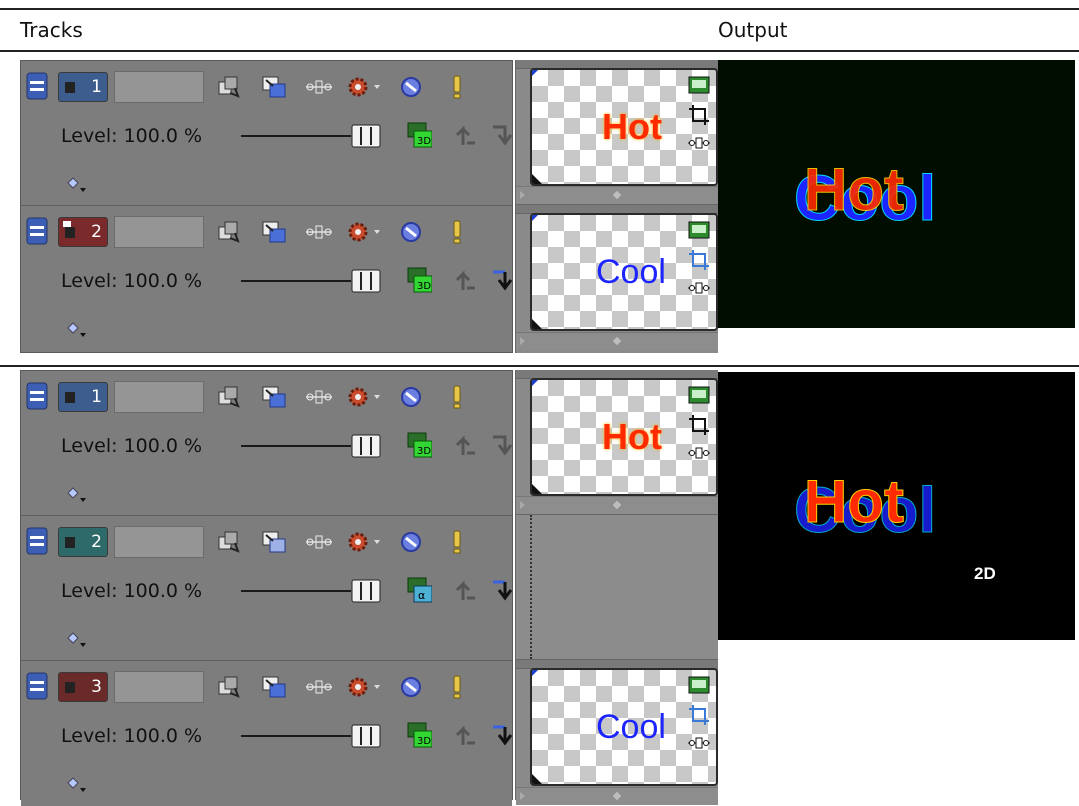 The image size is (1079, 806). Describe the element at coordinates (83, 687) in the screenshot. I see `track-number-badge: 3` at that location.